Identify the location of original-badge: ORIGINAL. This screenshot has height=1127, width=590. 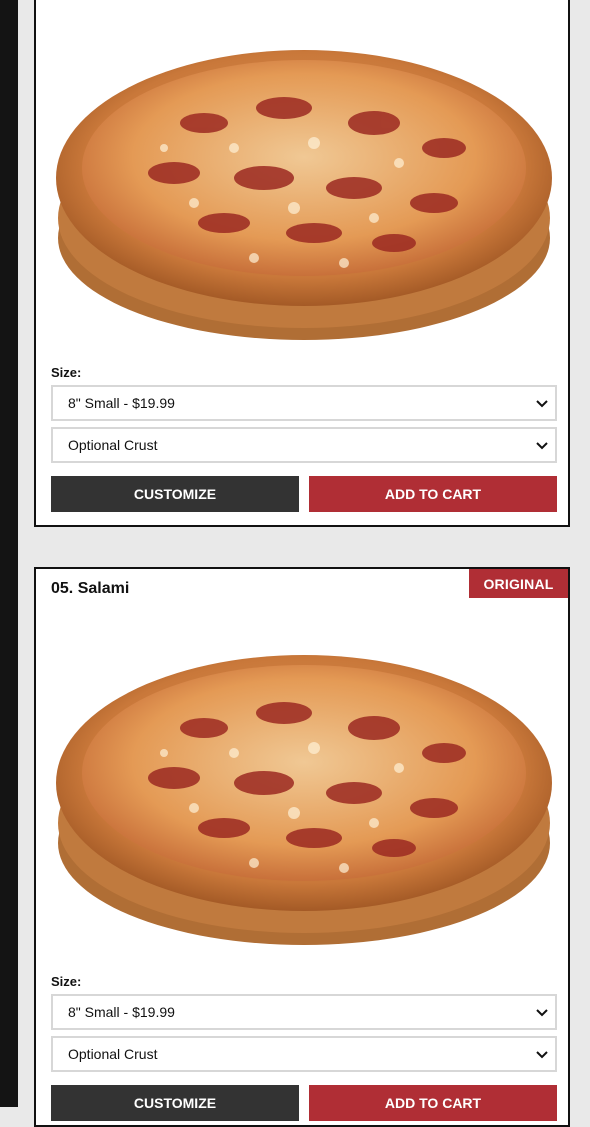
(518, 583).